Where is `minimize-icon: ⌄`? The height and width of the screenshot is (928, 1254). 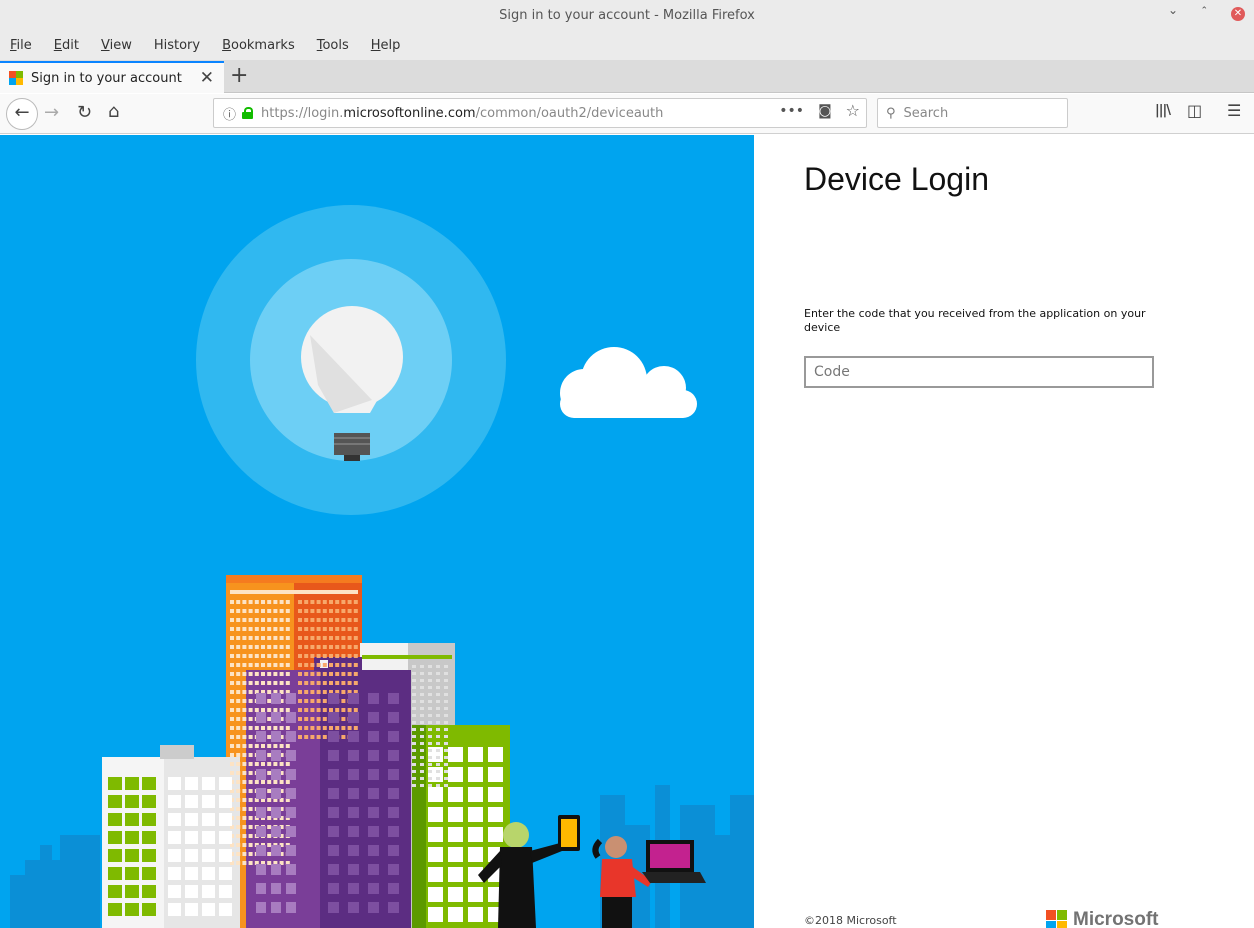
minimize-icon: ⌄ is located at coordinates (1173, 10).